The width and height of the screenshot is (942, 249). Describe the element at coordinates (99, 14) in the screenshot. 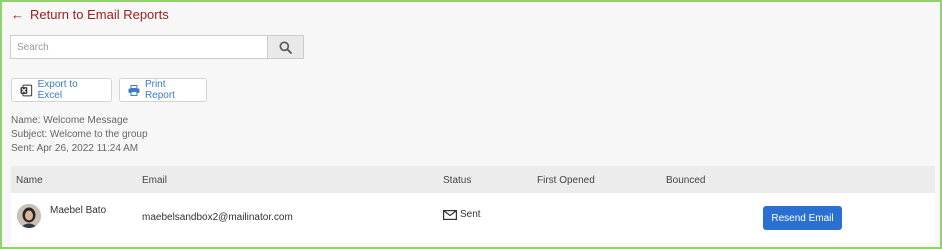

I see `back-link-label: Return to Email Reports` at that location.